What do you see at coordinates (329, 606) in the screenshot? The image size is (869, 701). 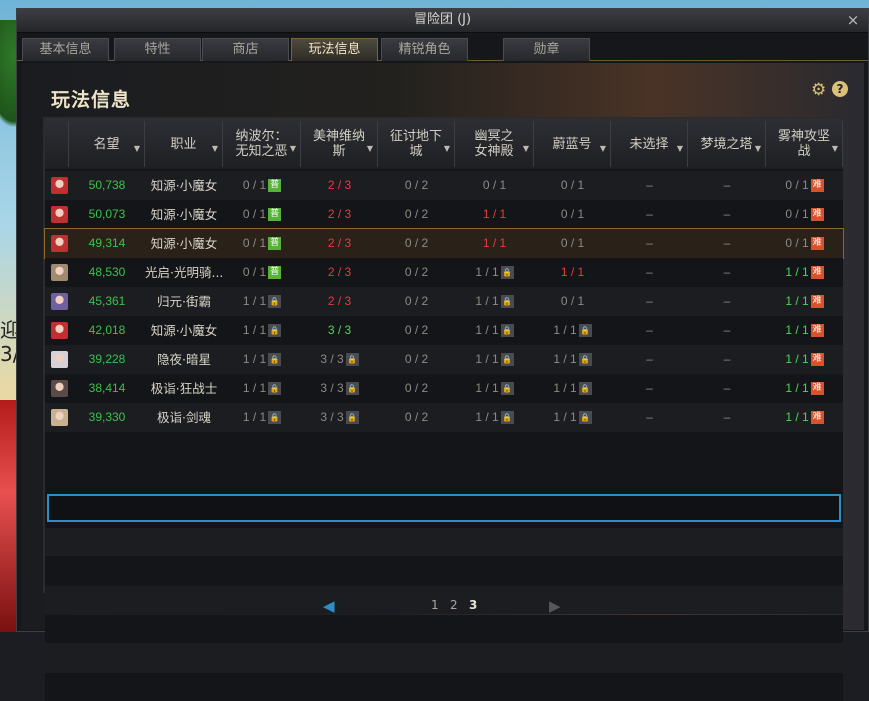 I see `prev-page-icon: ◀` at bounding box center [329, 606].